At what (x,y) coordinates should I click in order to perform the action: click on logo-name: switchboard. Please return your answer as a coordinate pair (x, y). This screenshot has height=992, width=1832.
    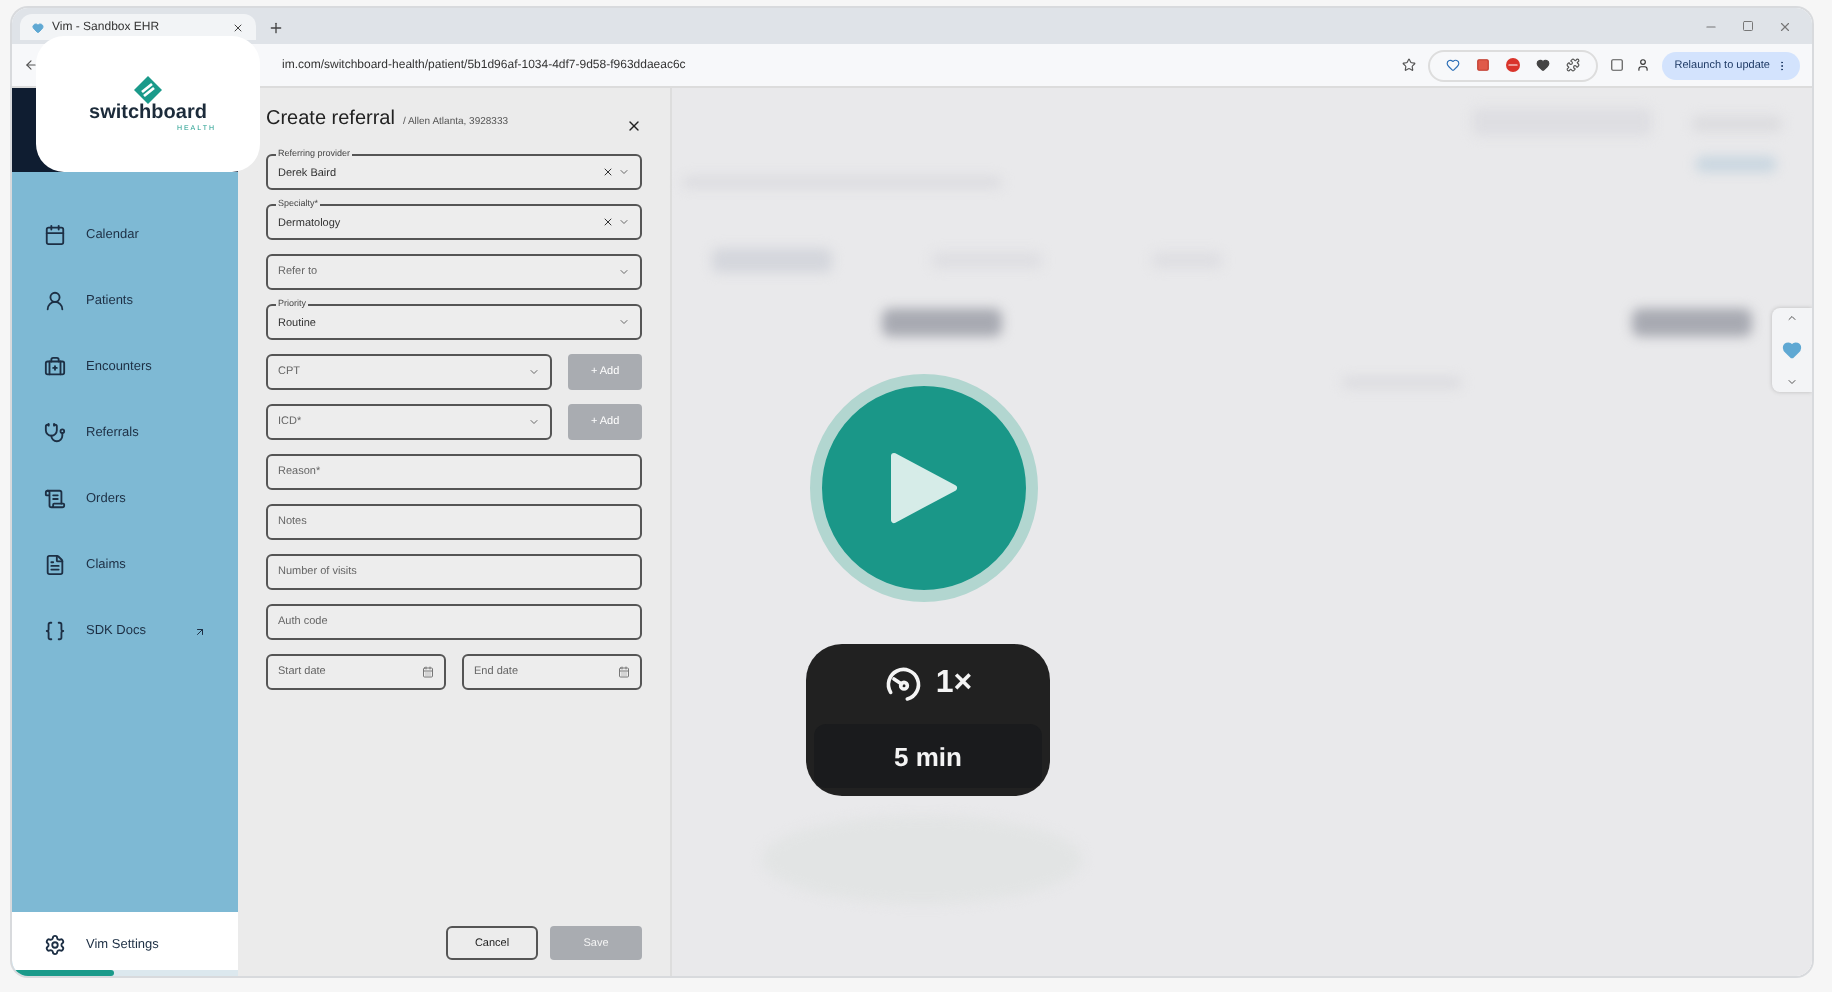
    Looking at the image, I should click on (148, 114).